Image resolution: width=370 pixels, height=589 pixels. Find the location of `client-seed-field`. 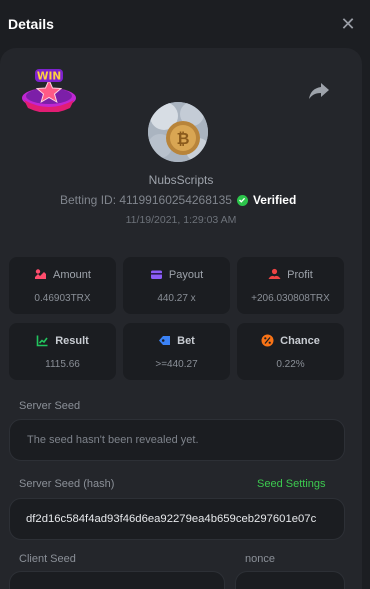

client-seed-field is located at coordinates (117, 580).